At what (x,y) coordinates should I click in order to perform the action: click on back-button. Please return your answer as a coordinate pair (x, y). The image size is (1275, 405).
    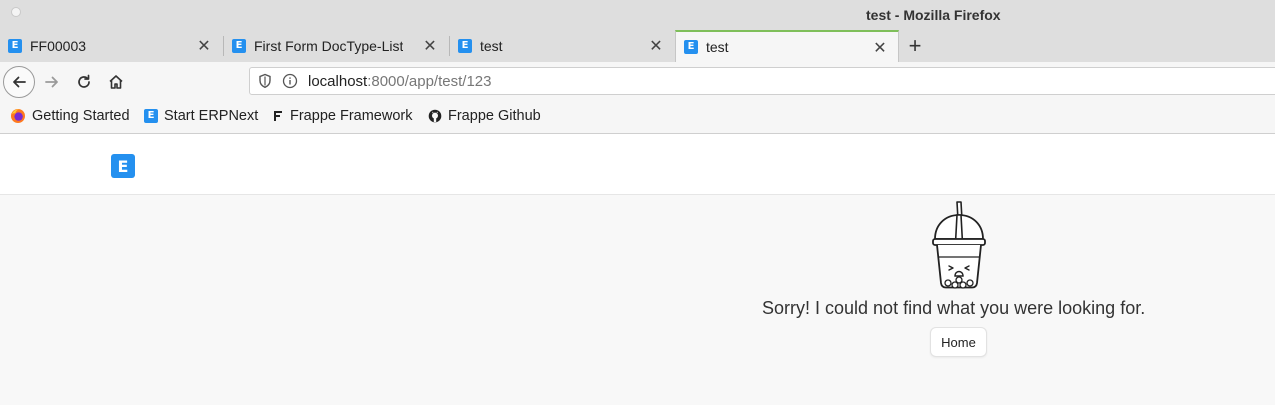
    Looking at the image, I should click on (19, 82).